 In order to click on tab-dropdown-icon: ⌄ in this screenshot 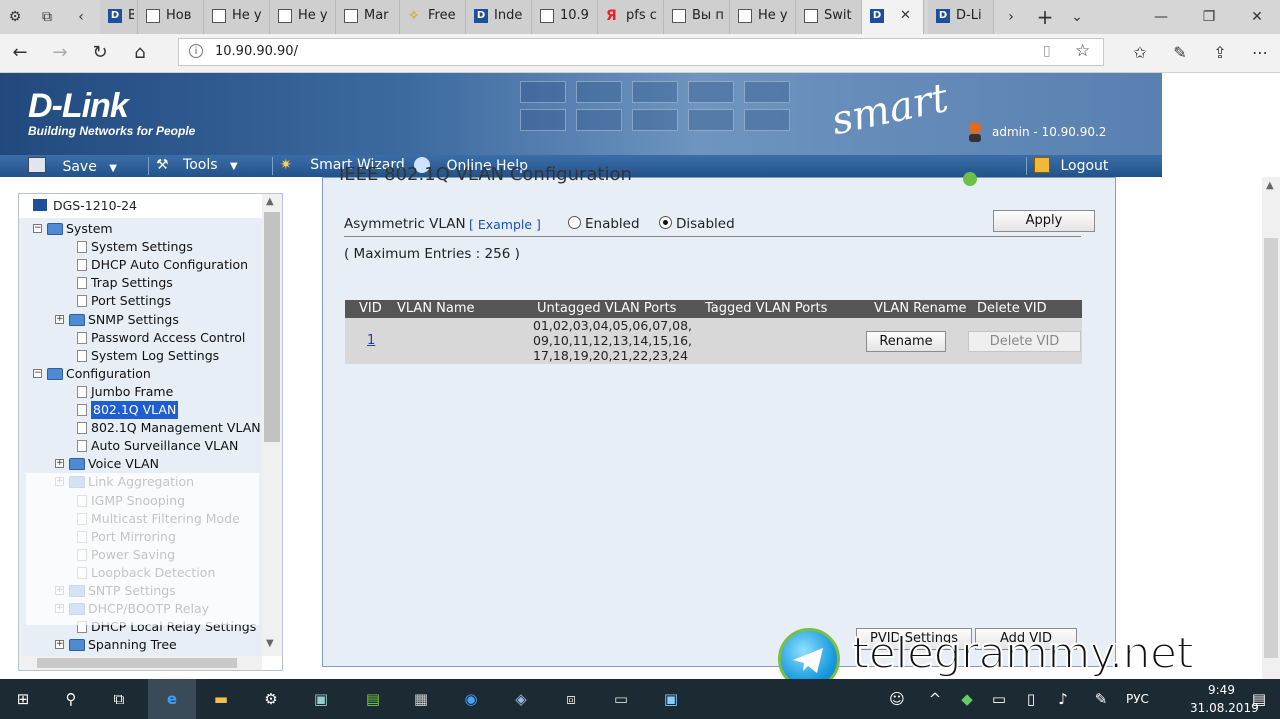, I will do `click(1077, 17)`.